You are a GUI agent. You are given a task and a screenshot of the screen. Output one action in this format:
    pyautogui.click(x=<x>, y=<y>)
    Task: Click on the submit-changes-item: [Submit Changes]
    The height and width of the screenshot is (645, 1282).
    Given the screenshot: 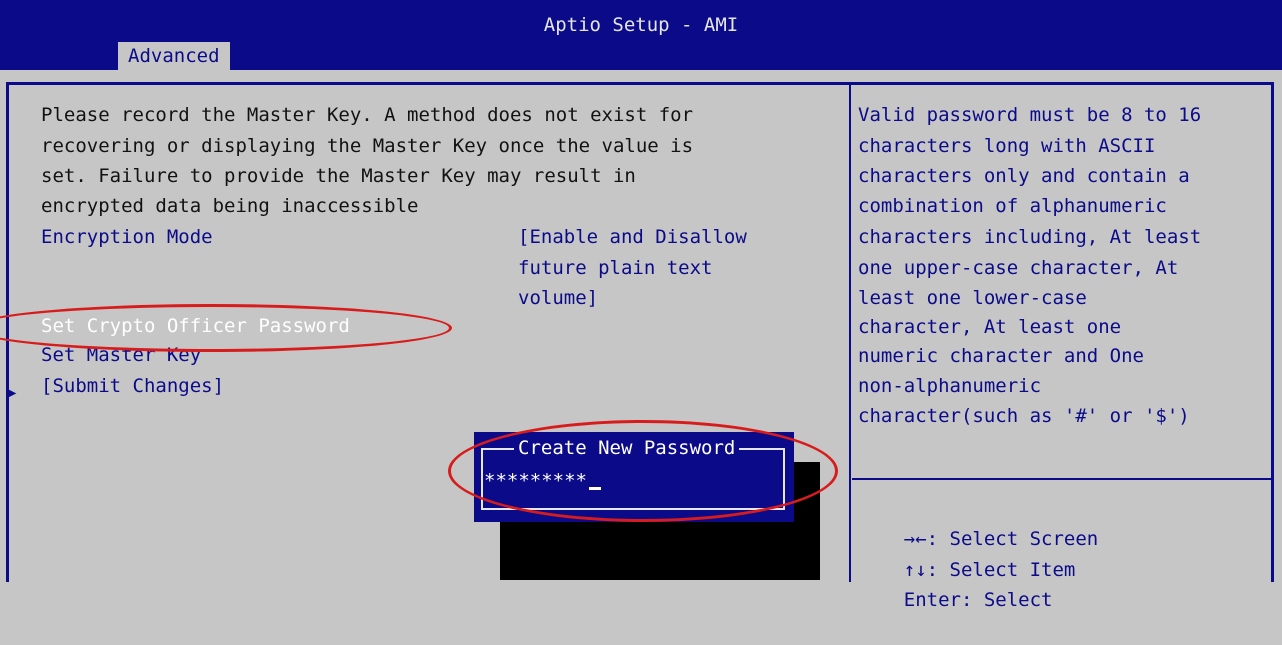 What is the action you would take?
    pyautogui.click(x=132, y=386)
    